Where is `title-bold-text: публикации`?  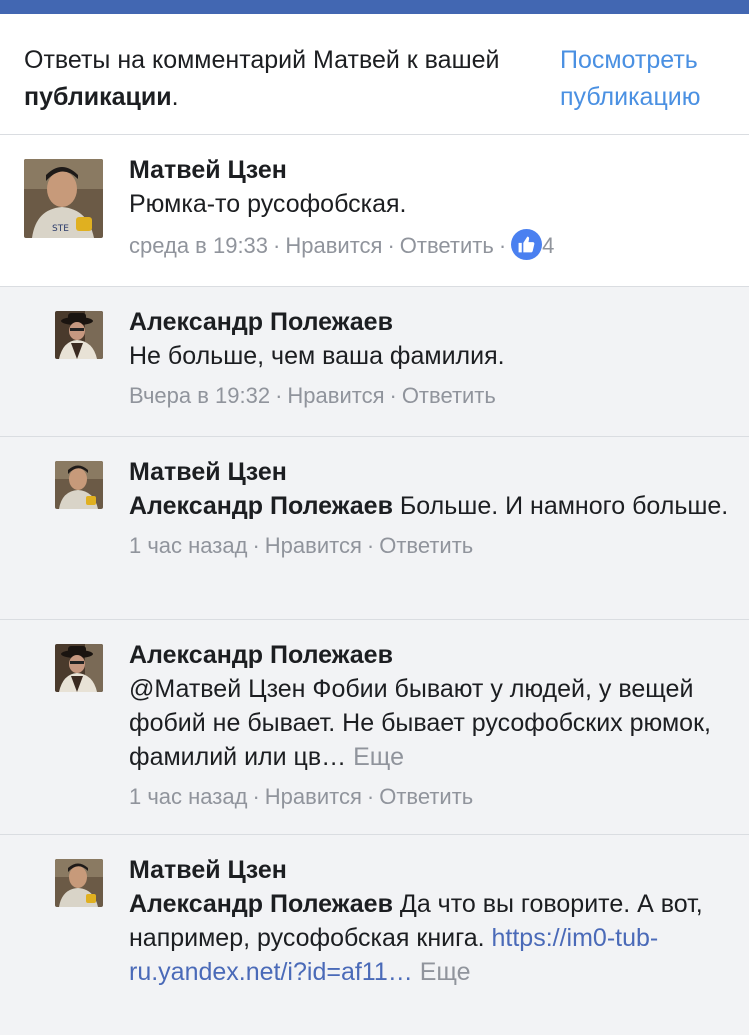 title-bold-text: публикации is located at coordinates (98, 97).